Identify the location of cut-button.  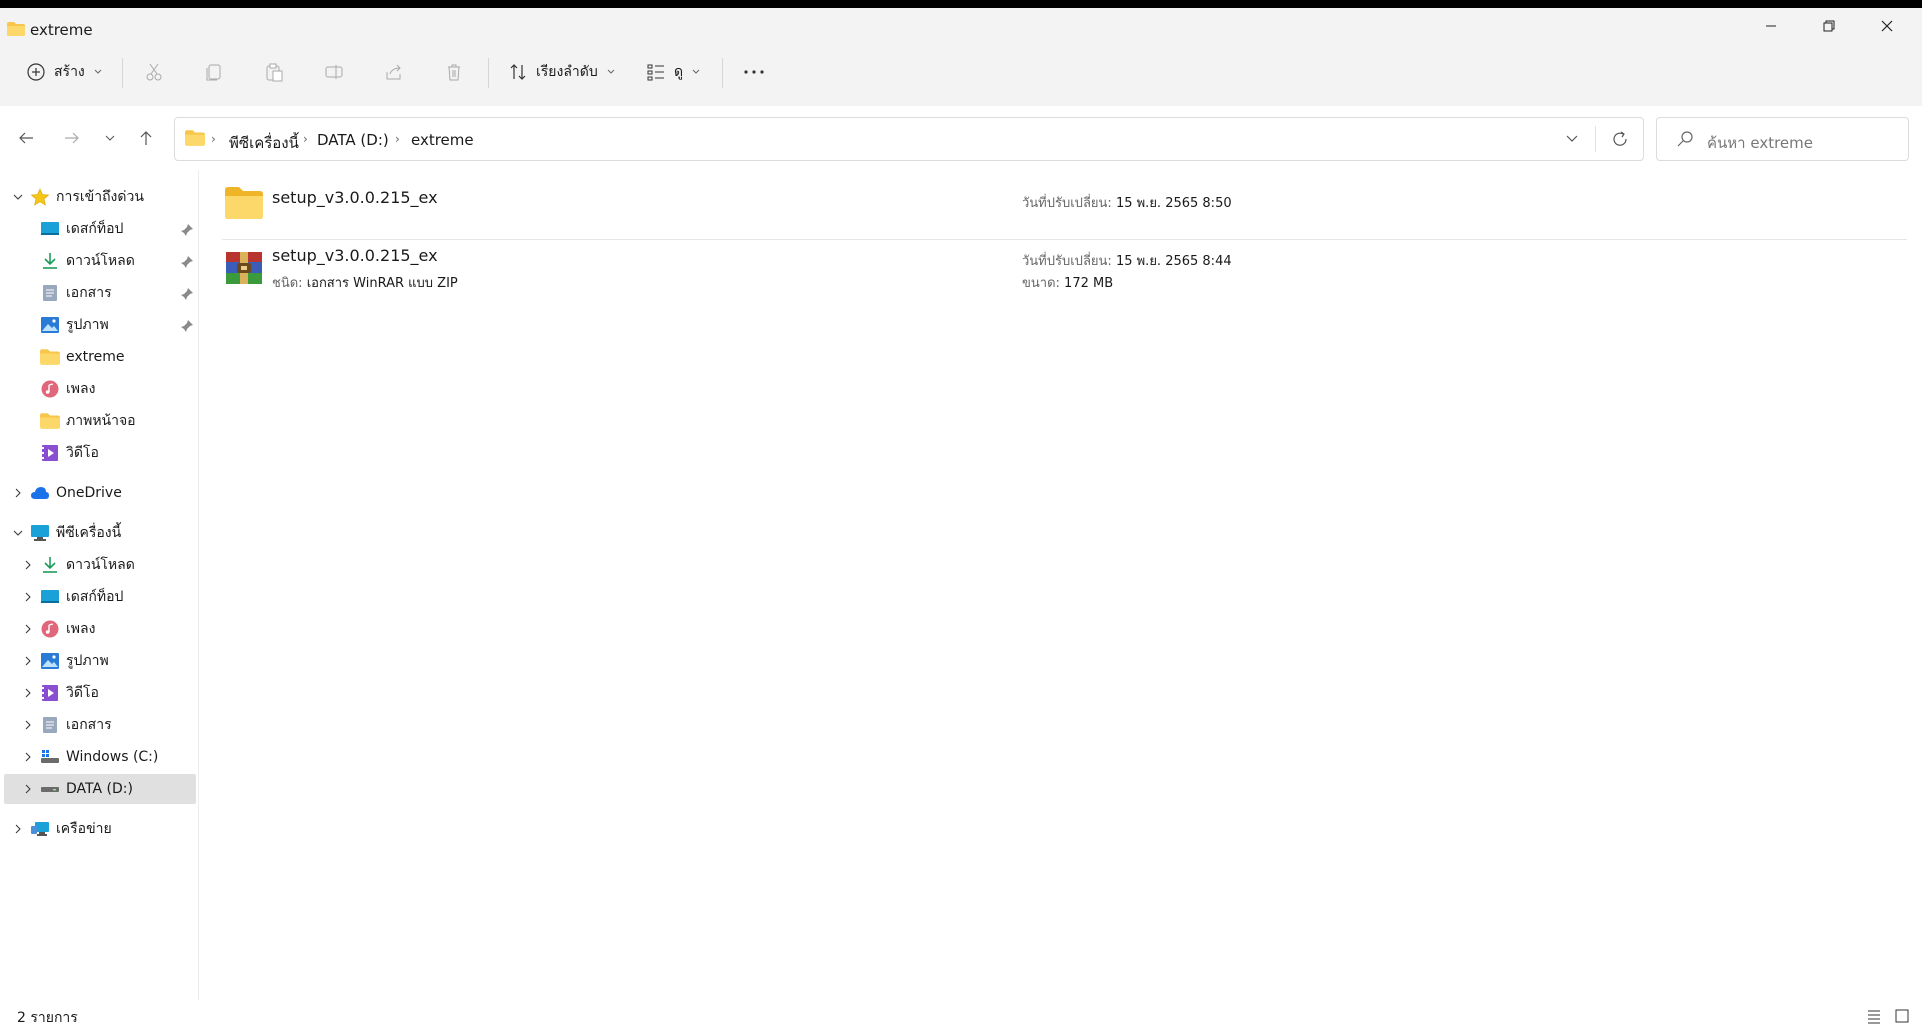
(154, 72).